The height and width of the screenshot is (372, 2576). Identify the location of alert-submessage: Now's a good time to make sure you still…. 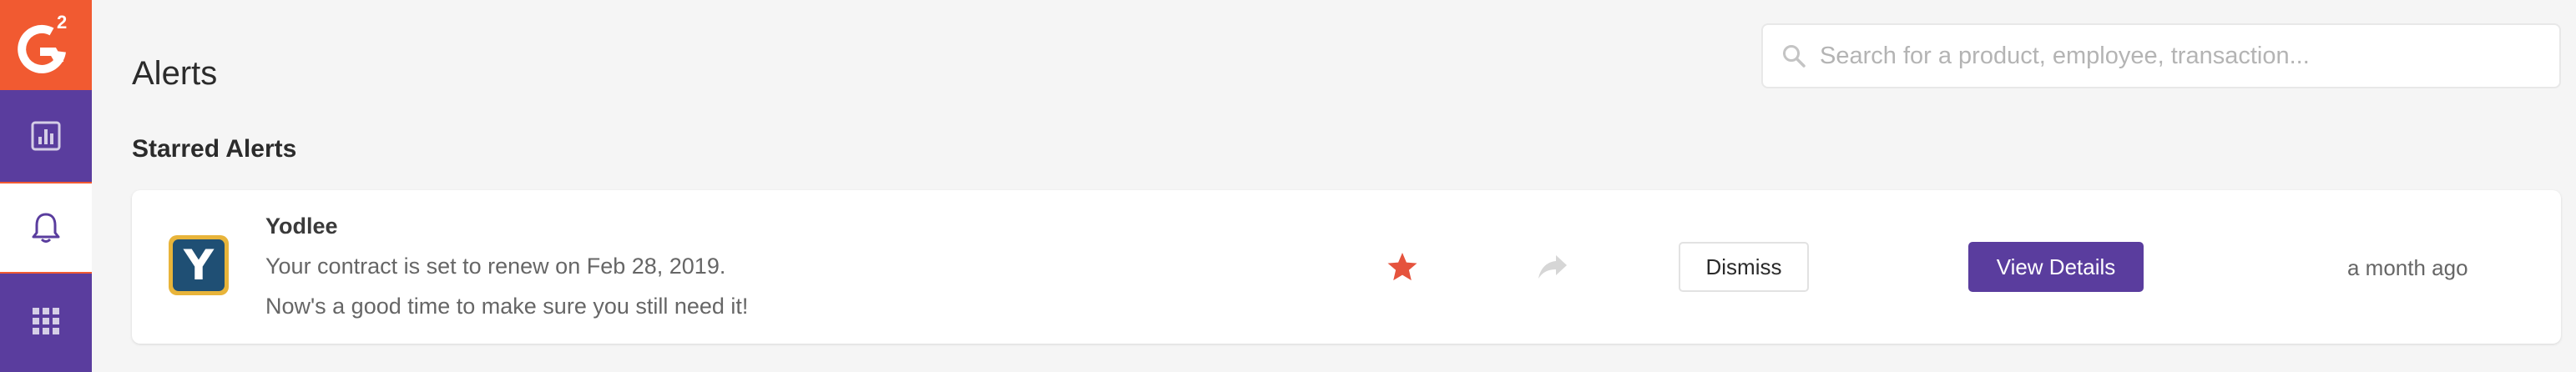
(507, 306).